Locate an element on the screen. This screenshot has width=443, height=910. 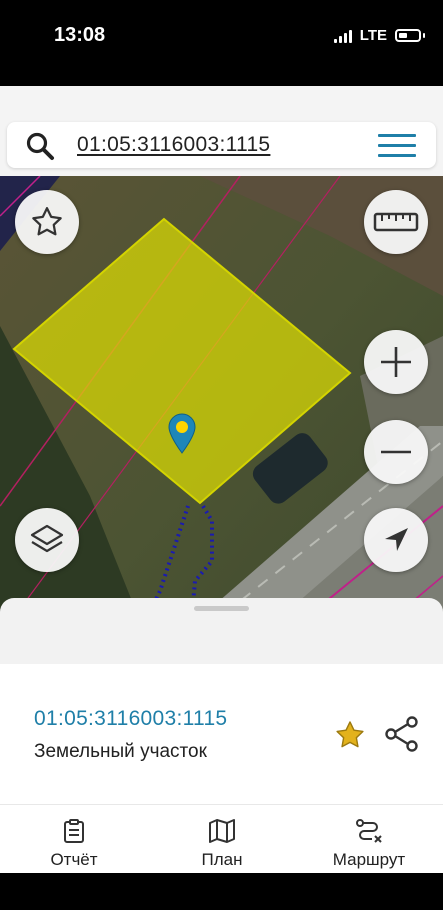
top-panel: 01:05:3116003:1115 is located at coordinates (221, 131).